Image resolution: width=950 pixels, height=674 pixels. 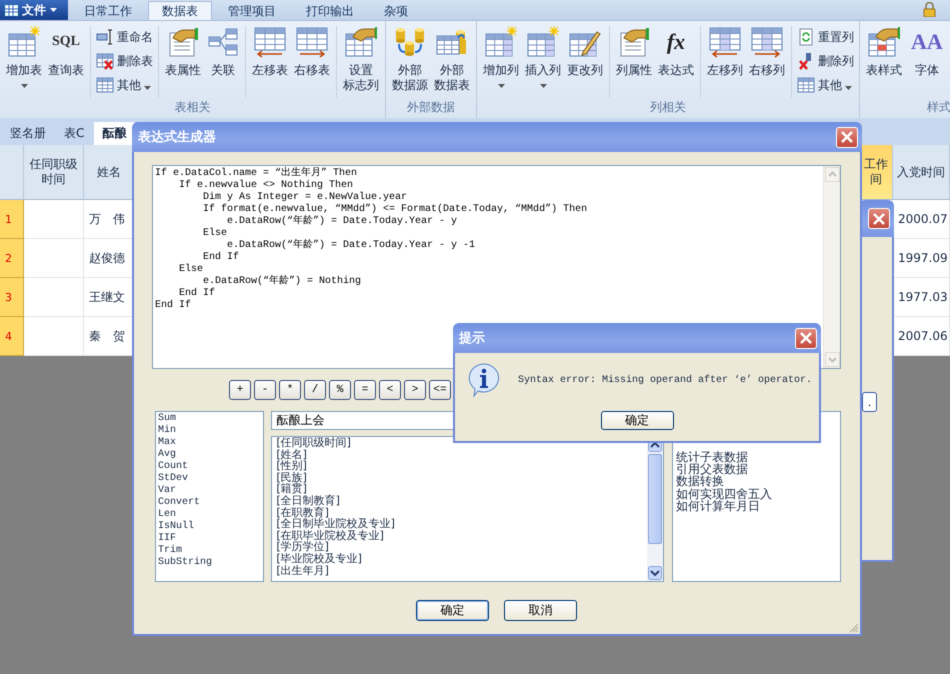 What do you see at coordinates (183, 62) in the screenshot?
I see `ribbon-button: 表属性` at bounding box center [183, 62].